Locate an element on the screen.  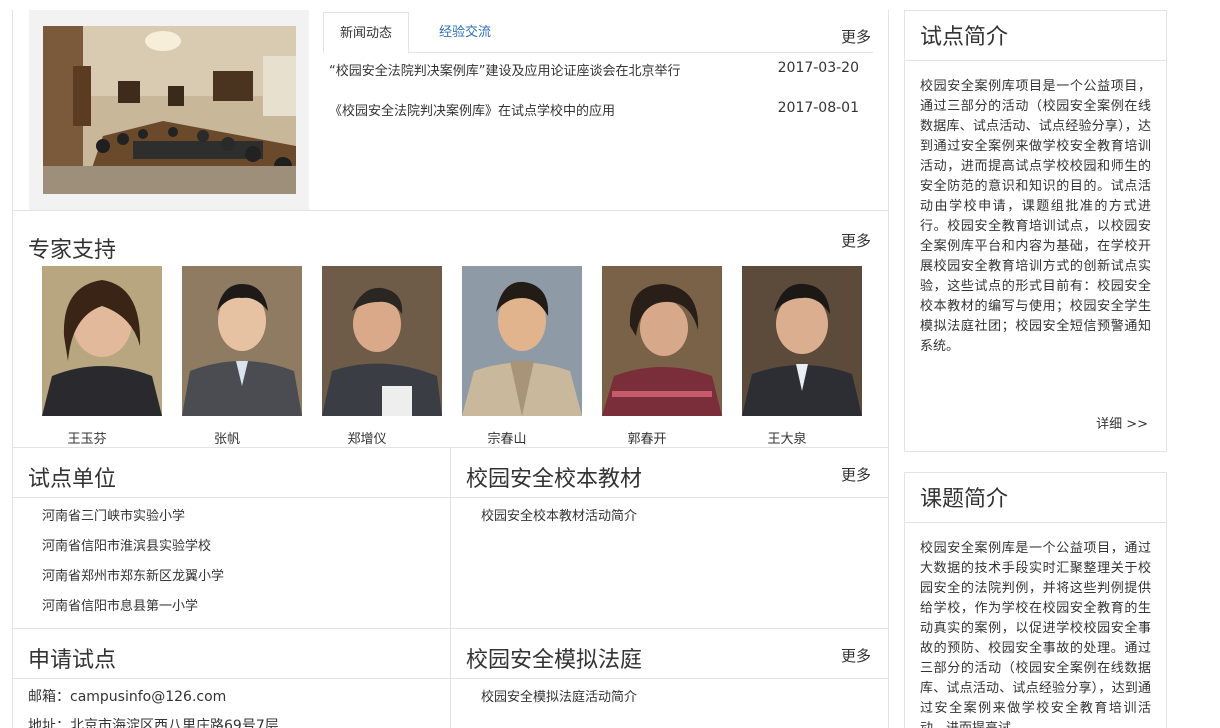
news-item: 《校园安全法院判决案例库》在试点学校中的应用 2017-08-01 is located at coordinates (601, 109).